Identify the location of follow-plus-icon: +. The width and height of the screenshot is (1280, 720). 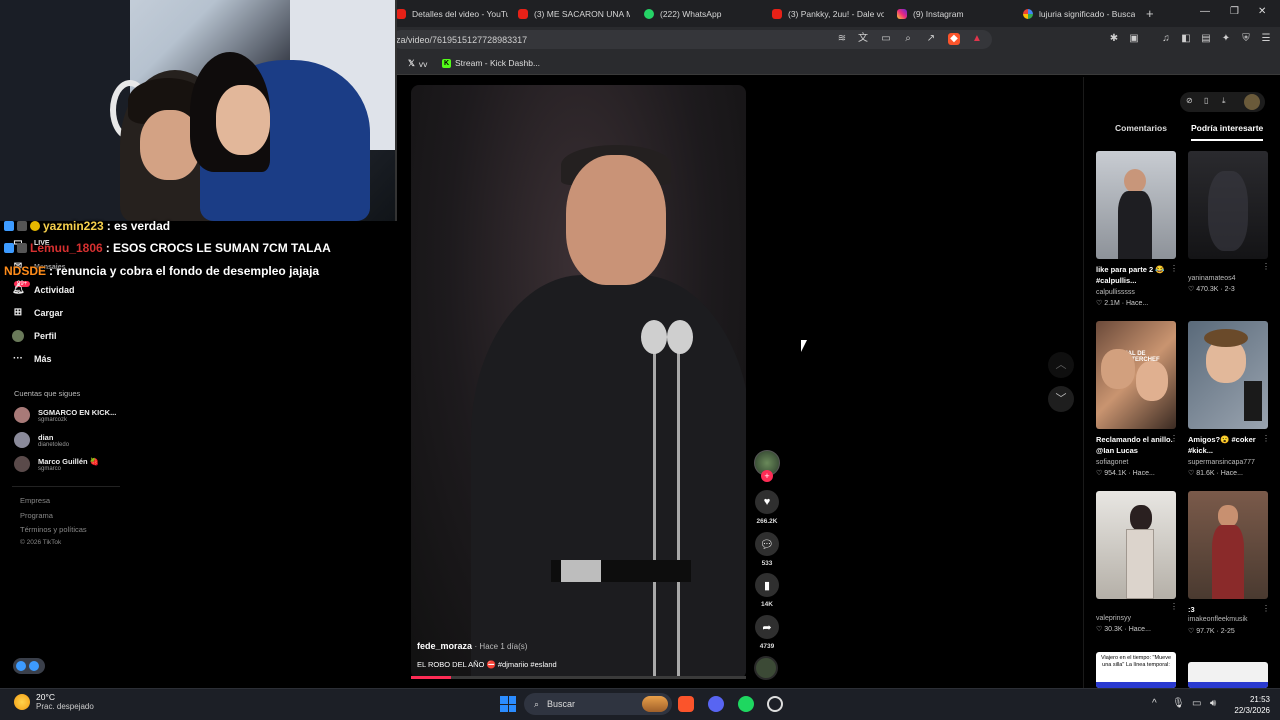
(767, 476).